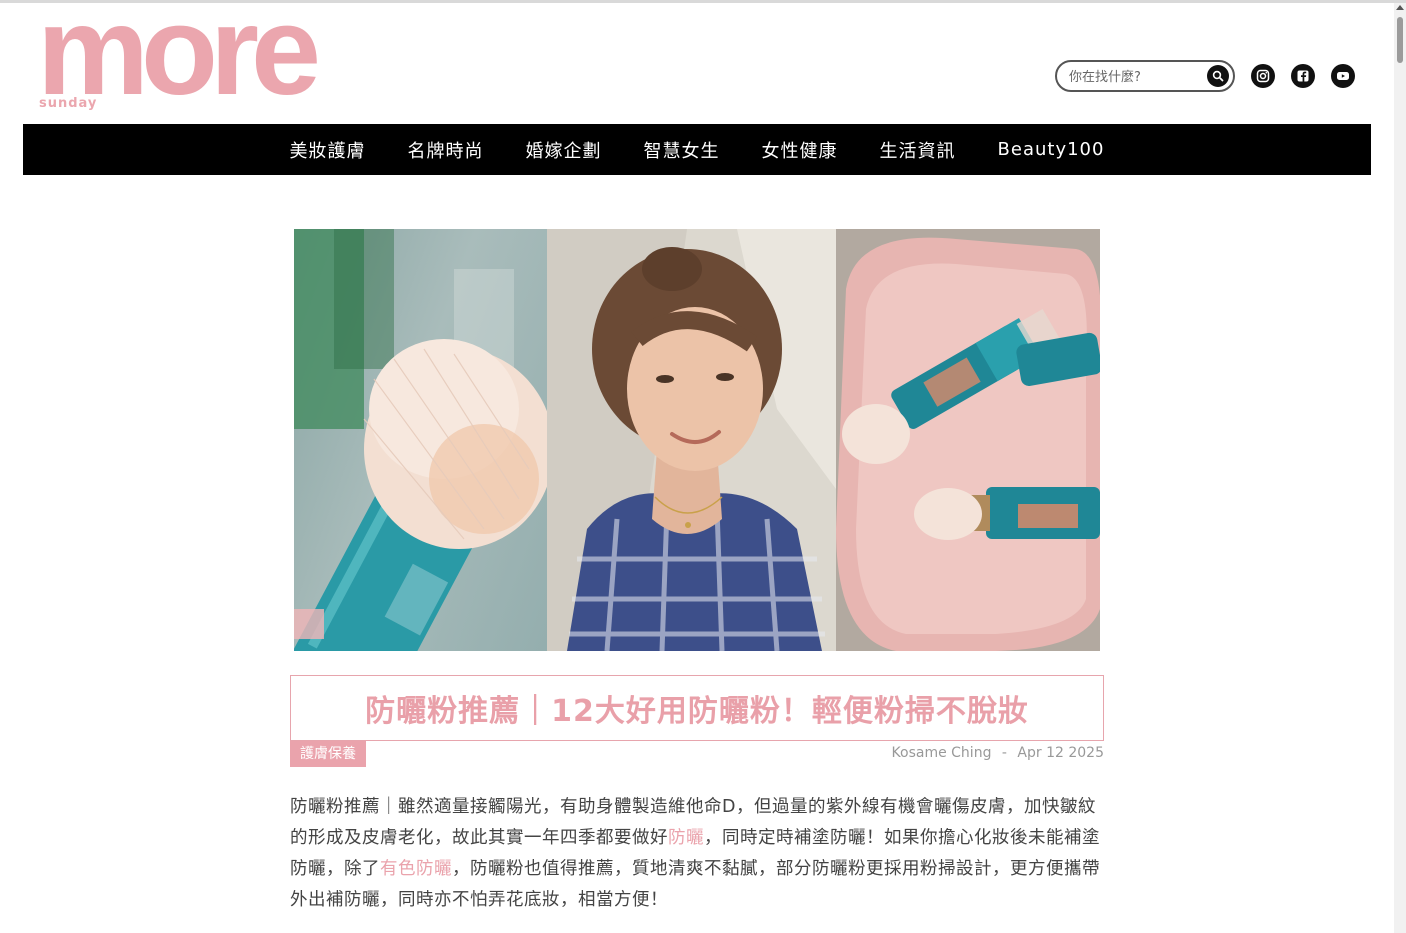  Describe the element at coordinates (328, 150) in the screenshot. I see `nav-item-beauty: 美妝護膚` at that location.